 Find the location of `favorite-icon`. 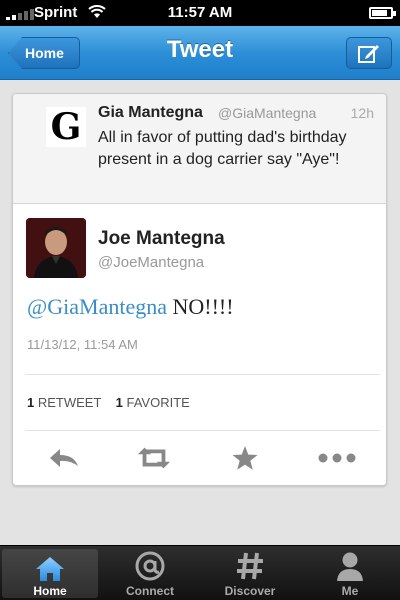

favorite-icon is located at coordinates (245, 458).